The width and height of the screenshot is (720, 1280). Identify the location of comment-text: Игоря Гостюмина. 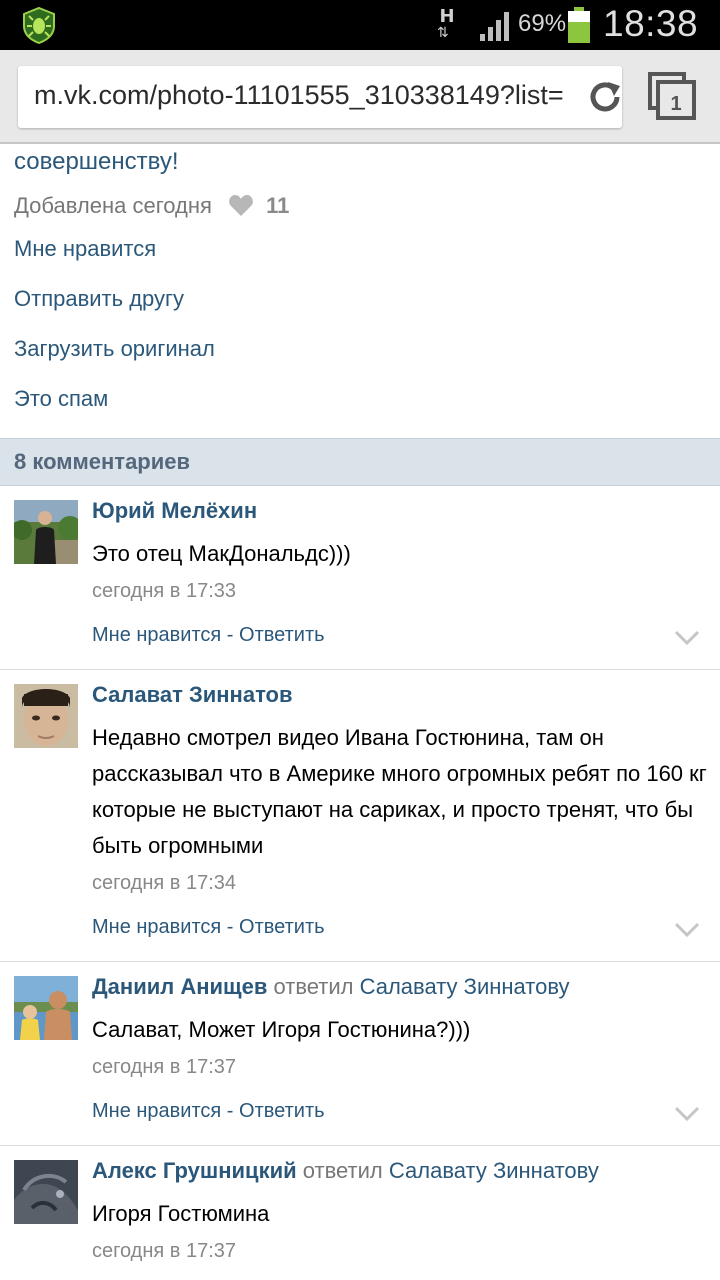
(181, 1213).